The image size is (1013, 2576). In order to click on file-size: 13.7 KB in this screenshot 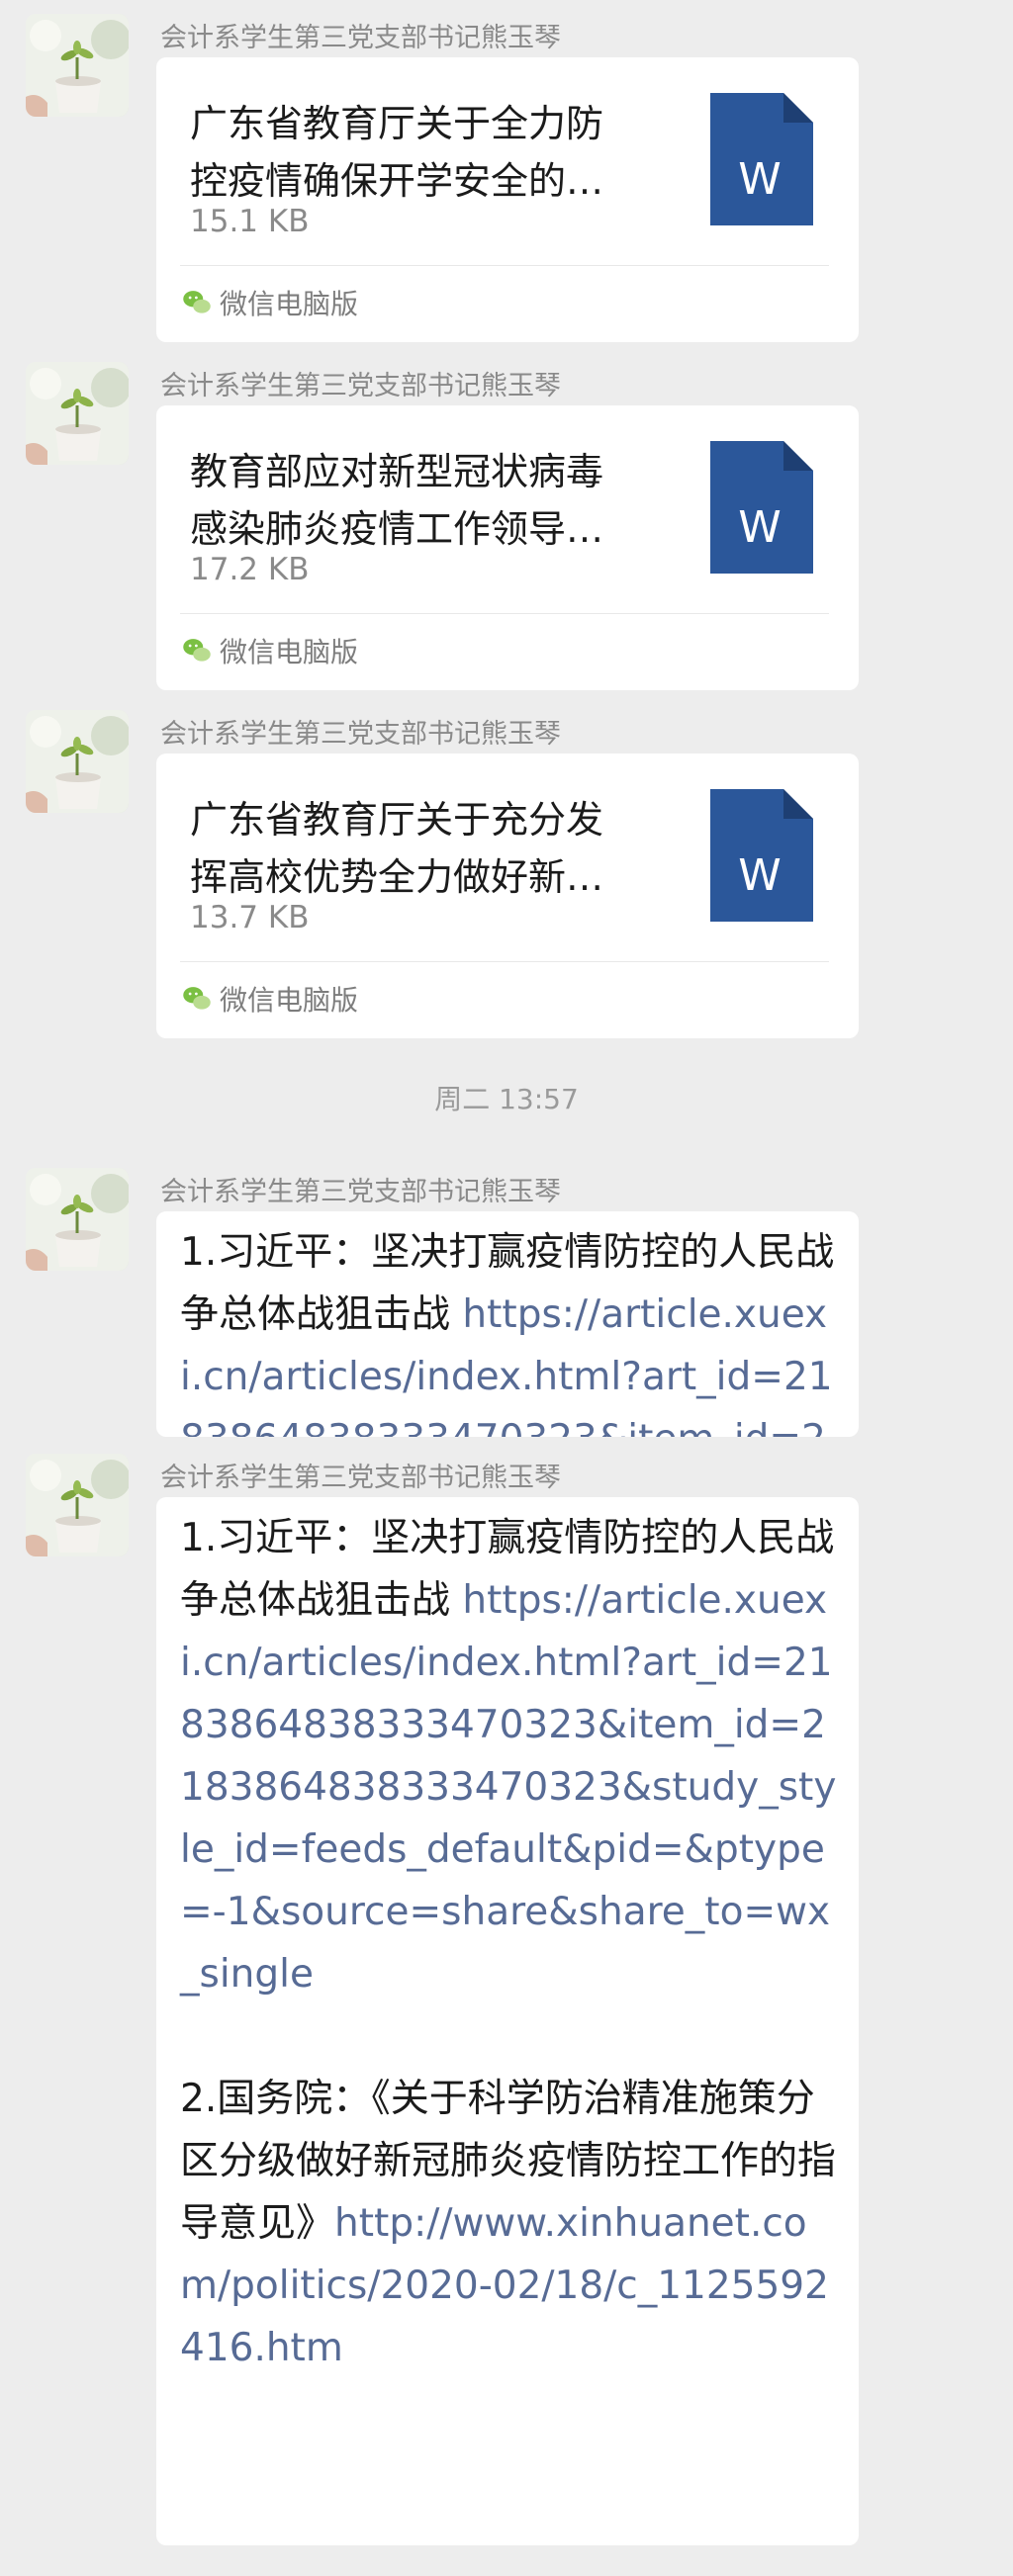, I will do `click(250, 917)`.